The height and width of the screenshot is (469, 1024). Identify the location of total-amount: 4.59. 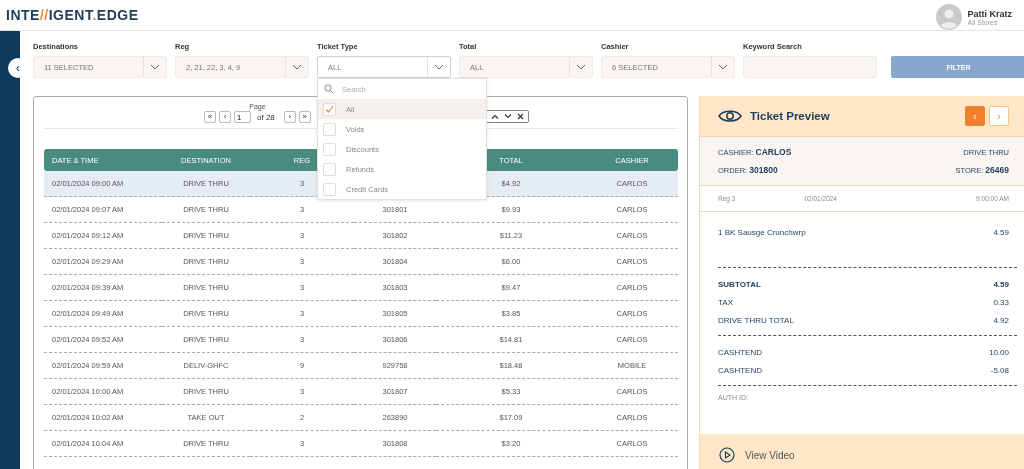
(1001, 284).